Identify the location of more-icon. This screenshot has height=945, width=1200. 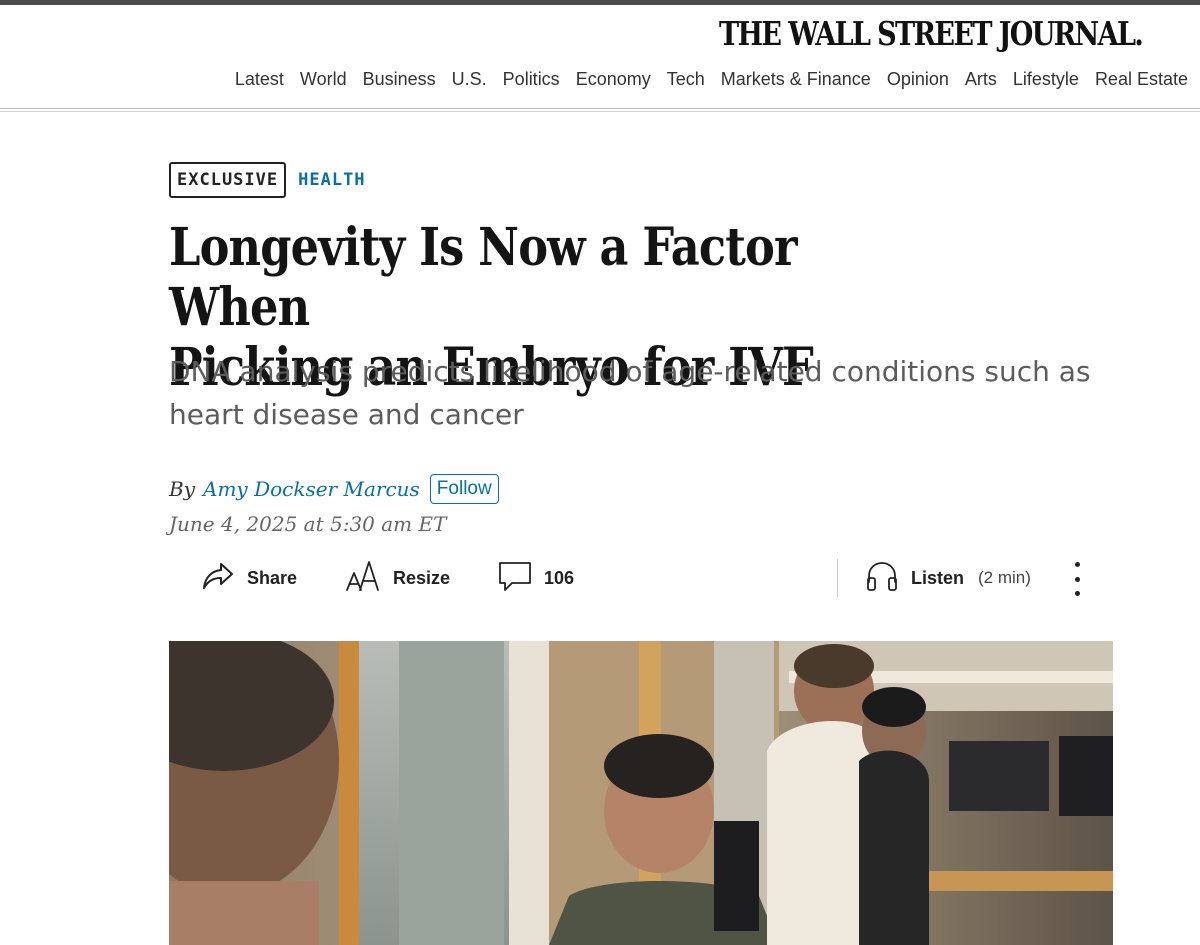
(1077, 579).